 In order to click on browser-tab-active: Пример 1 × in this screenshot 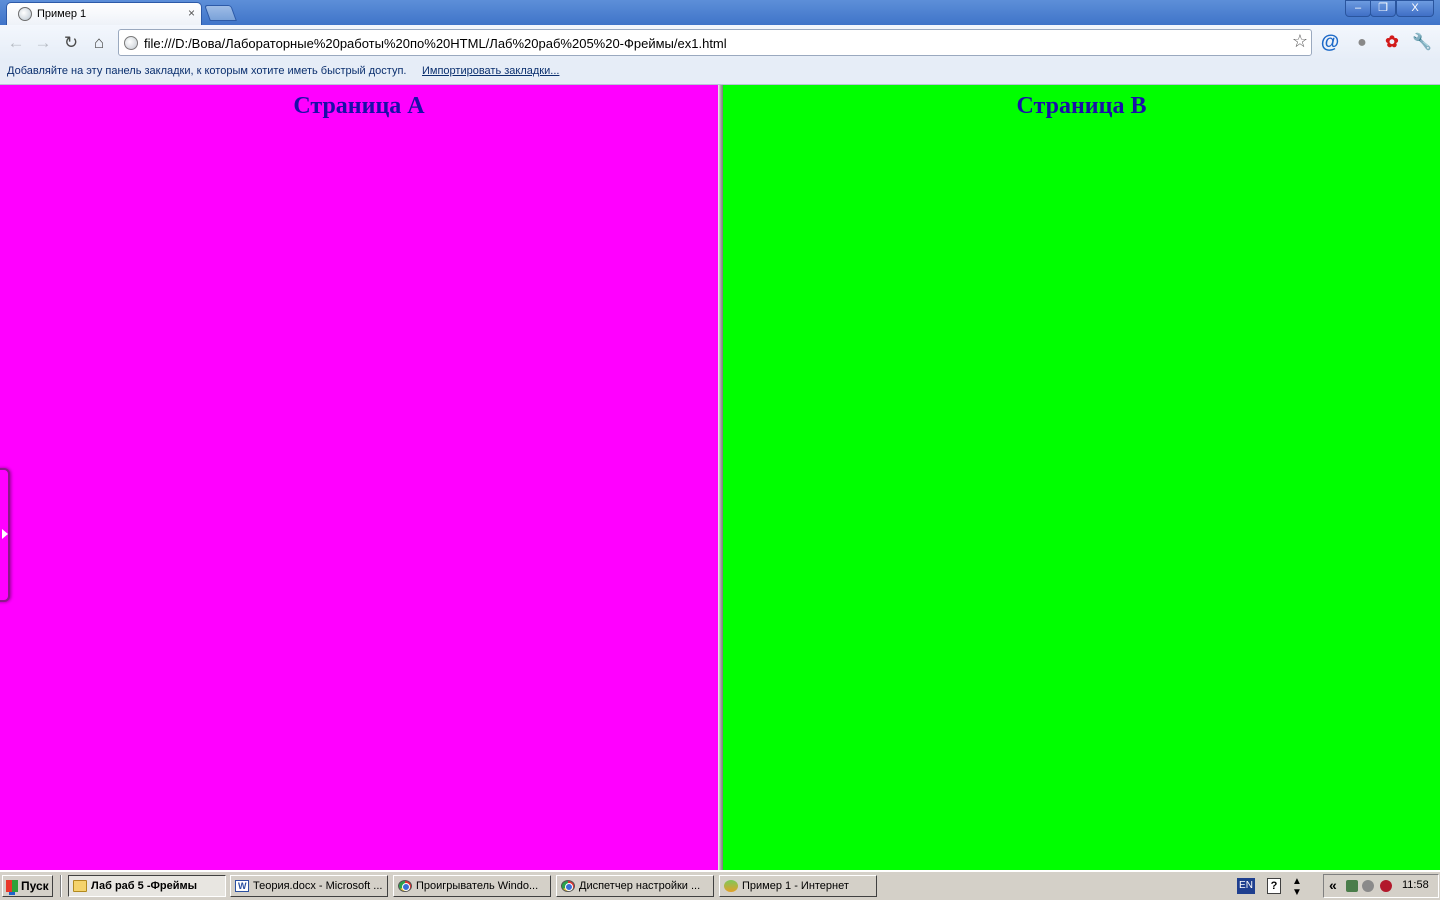, I will do `click(104, 13)`.